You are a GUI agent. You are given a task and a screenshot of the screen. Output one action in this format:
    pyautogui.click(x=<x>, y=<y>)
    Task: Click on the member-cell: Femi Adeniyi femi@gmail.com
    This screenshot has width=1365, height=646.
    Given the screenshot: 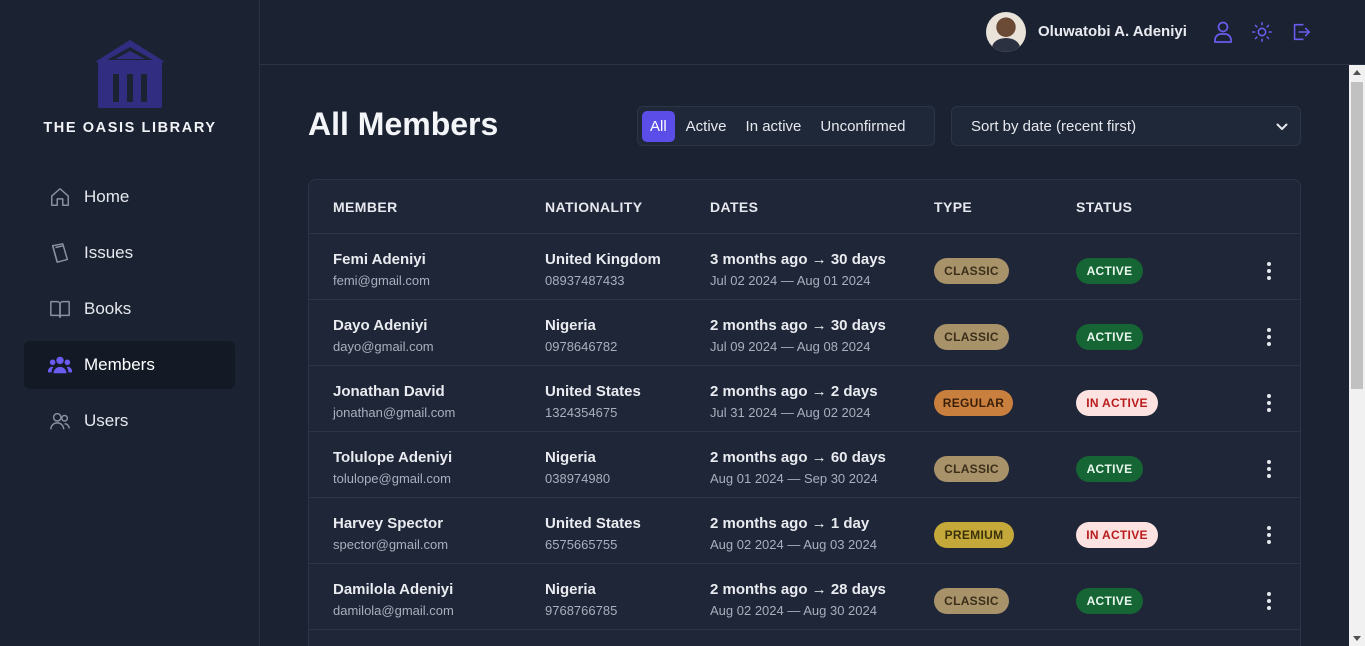 What is the action you would take?
    pyautogui.click(x=381, y=270)
    